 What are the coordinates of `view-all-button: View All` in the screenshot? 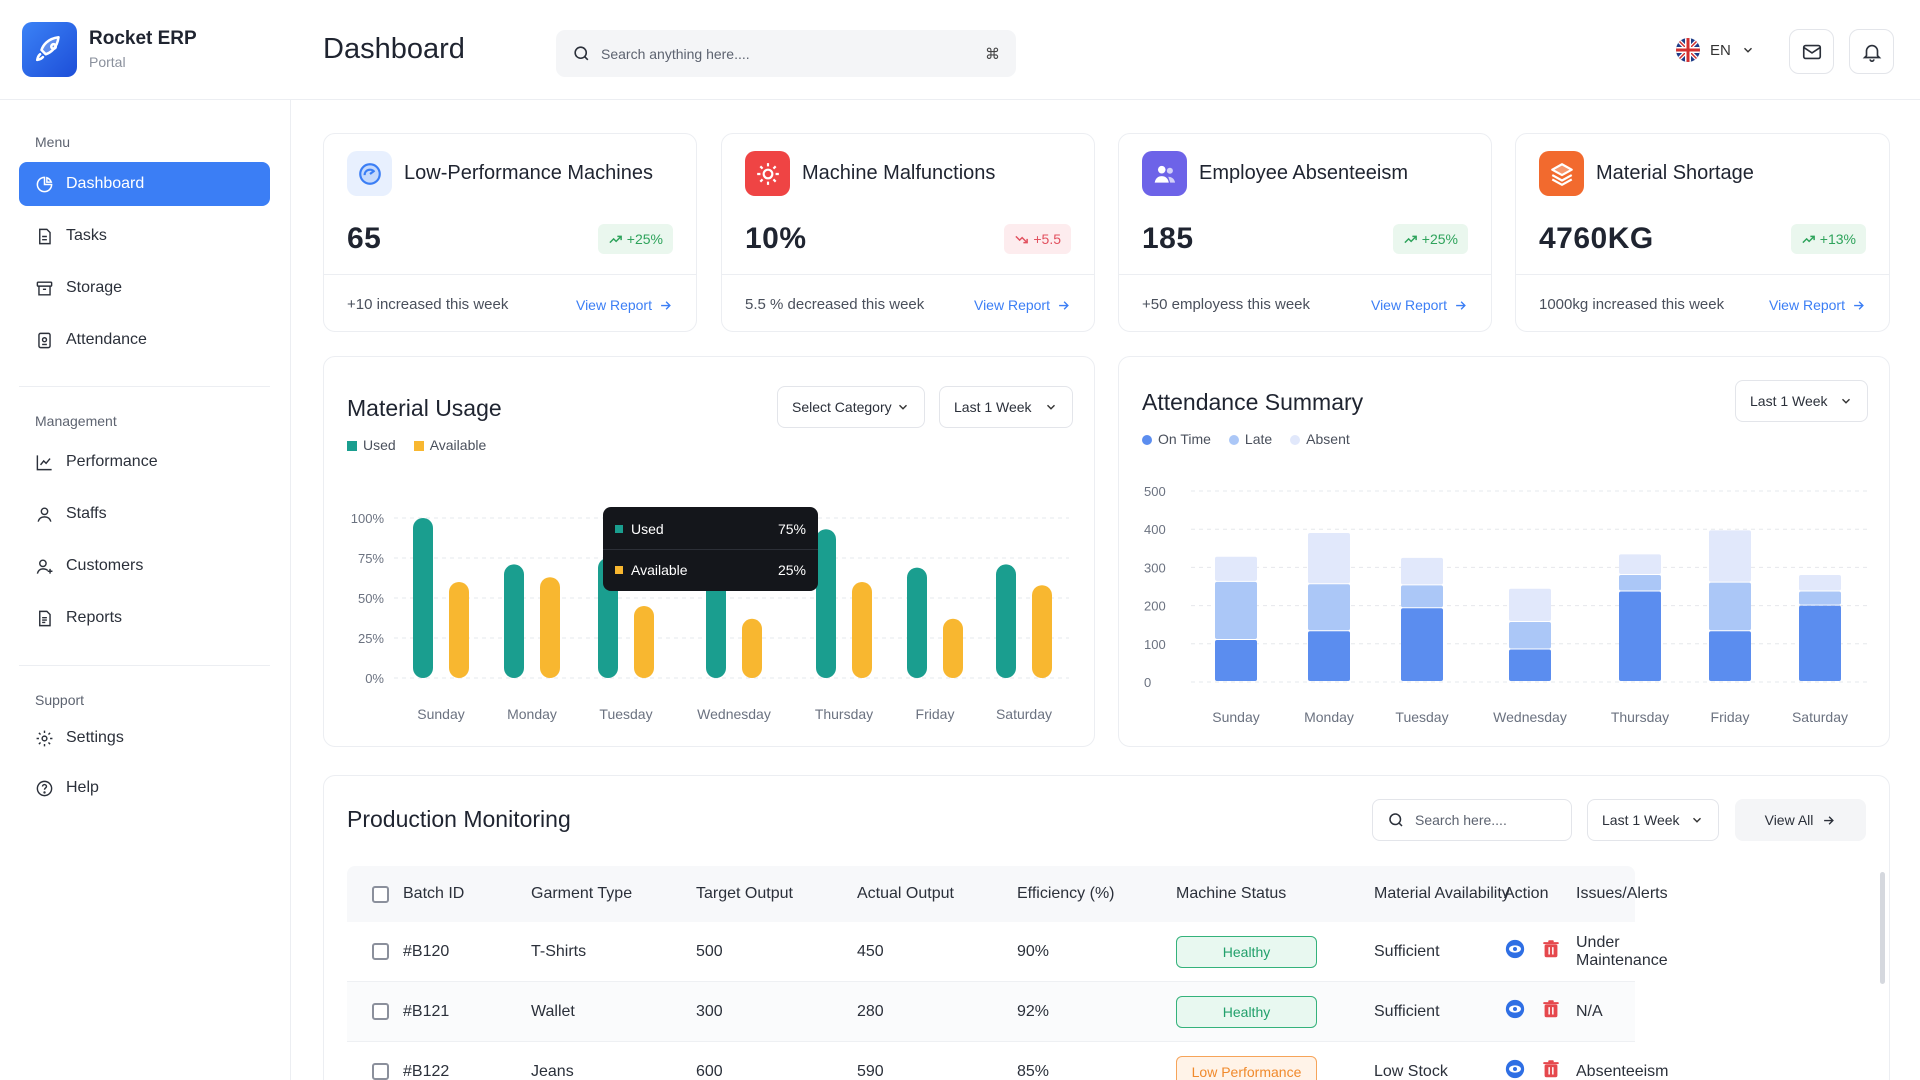 It's located at (1800, 820).